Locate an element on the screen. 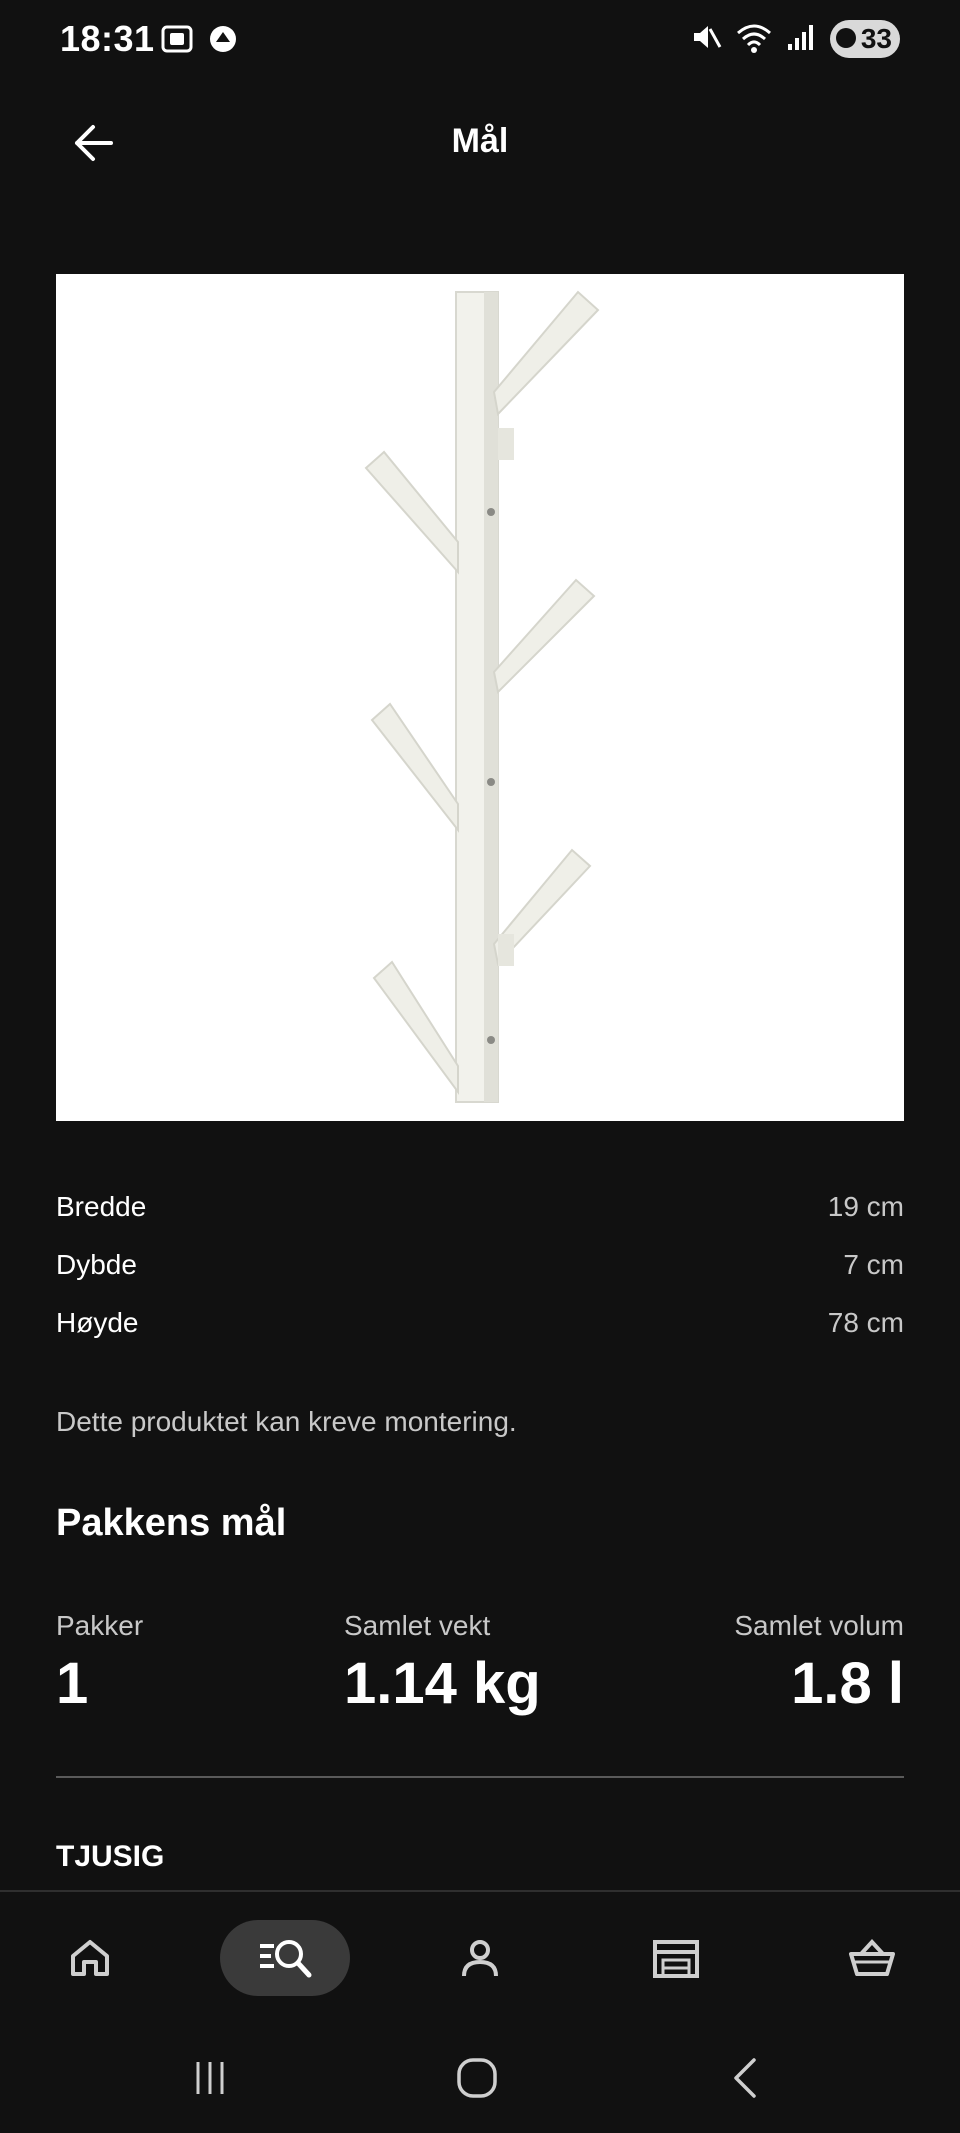 The image size is (960, 2133). nav-basket is located at coordinates (872, 1958).